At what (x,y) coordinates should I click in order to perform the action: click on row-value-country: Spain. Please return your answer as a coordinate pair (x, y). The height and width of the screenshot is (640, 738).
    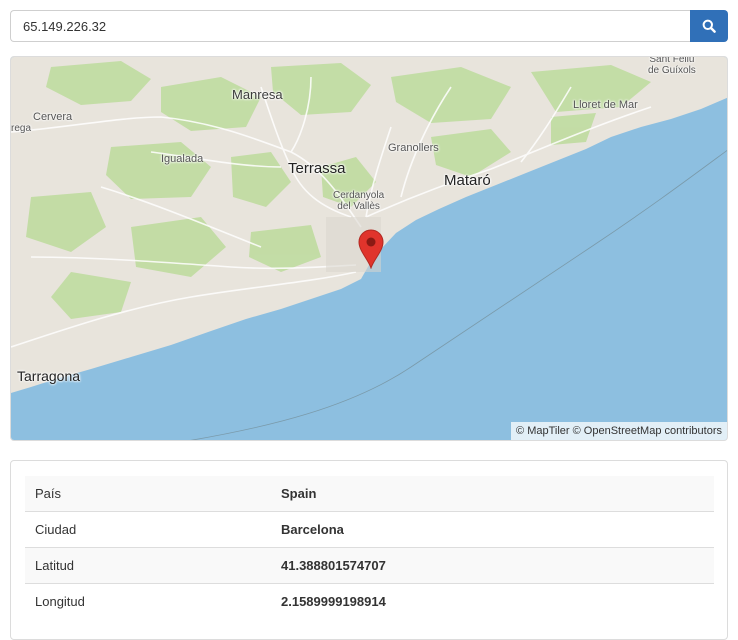
    Looking at the image, I should click on (492, 494).